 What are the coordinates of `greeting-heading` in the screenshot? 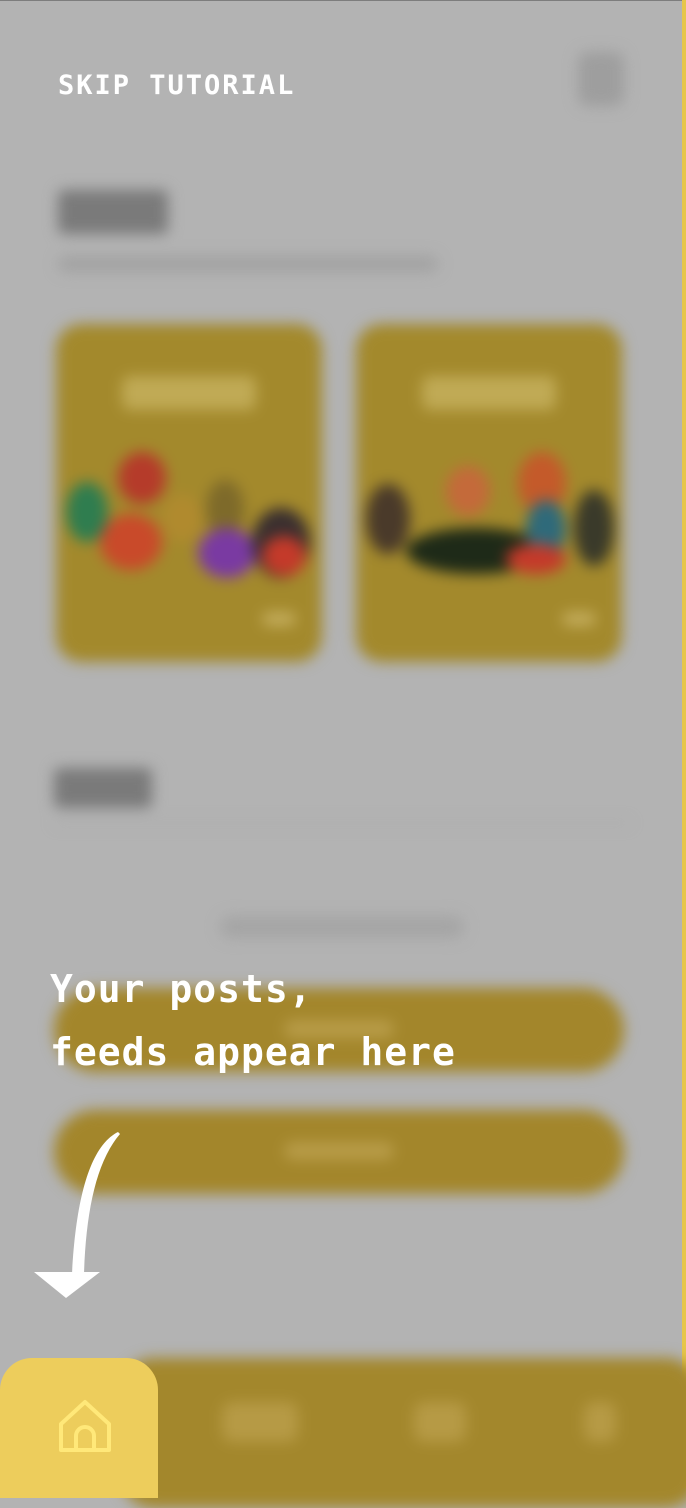 It's located at (113, 212).